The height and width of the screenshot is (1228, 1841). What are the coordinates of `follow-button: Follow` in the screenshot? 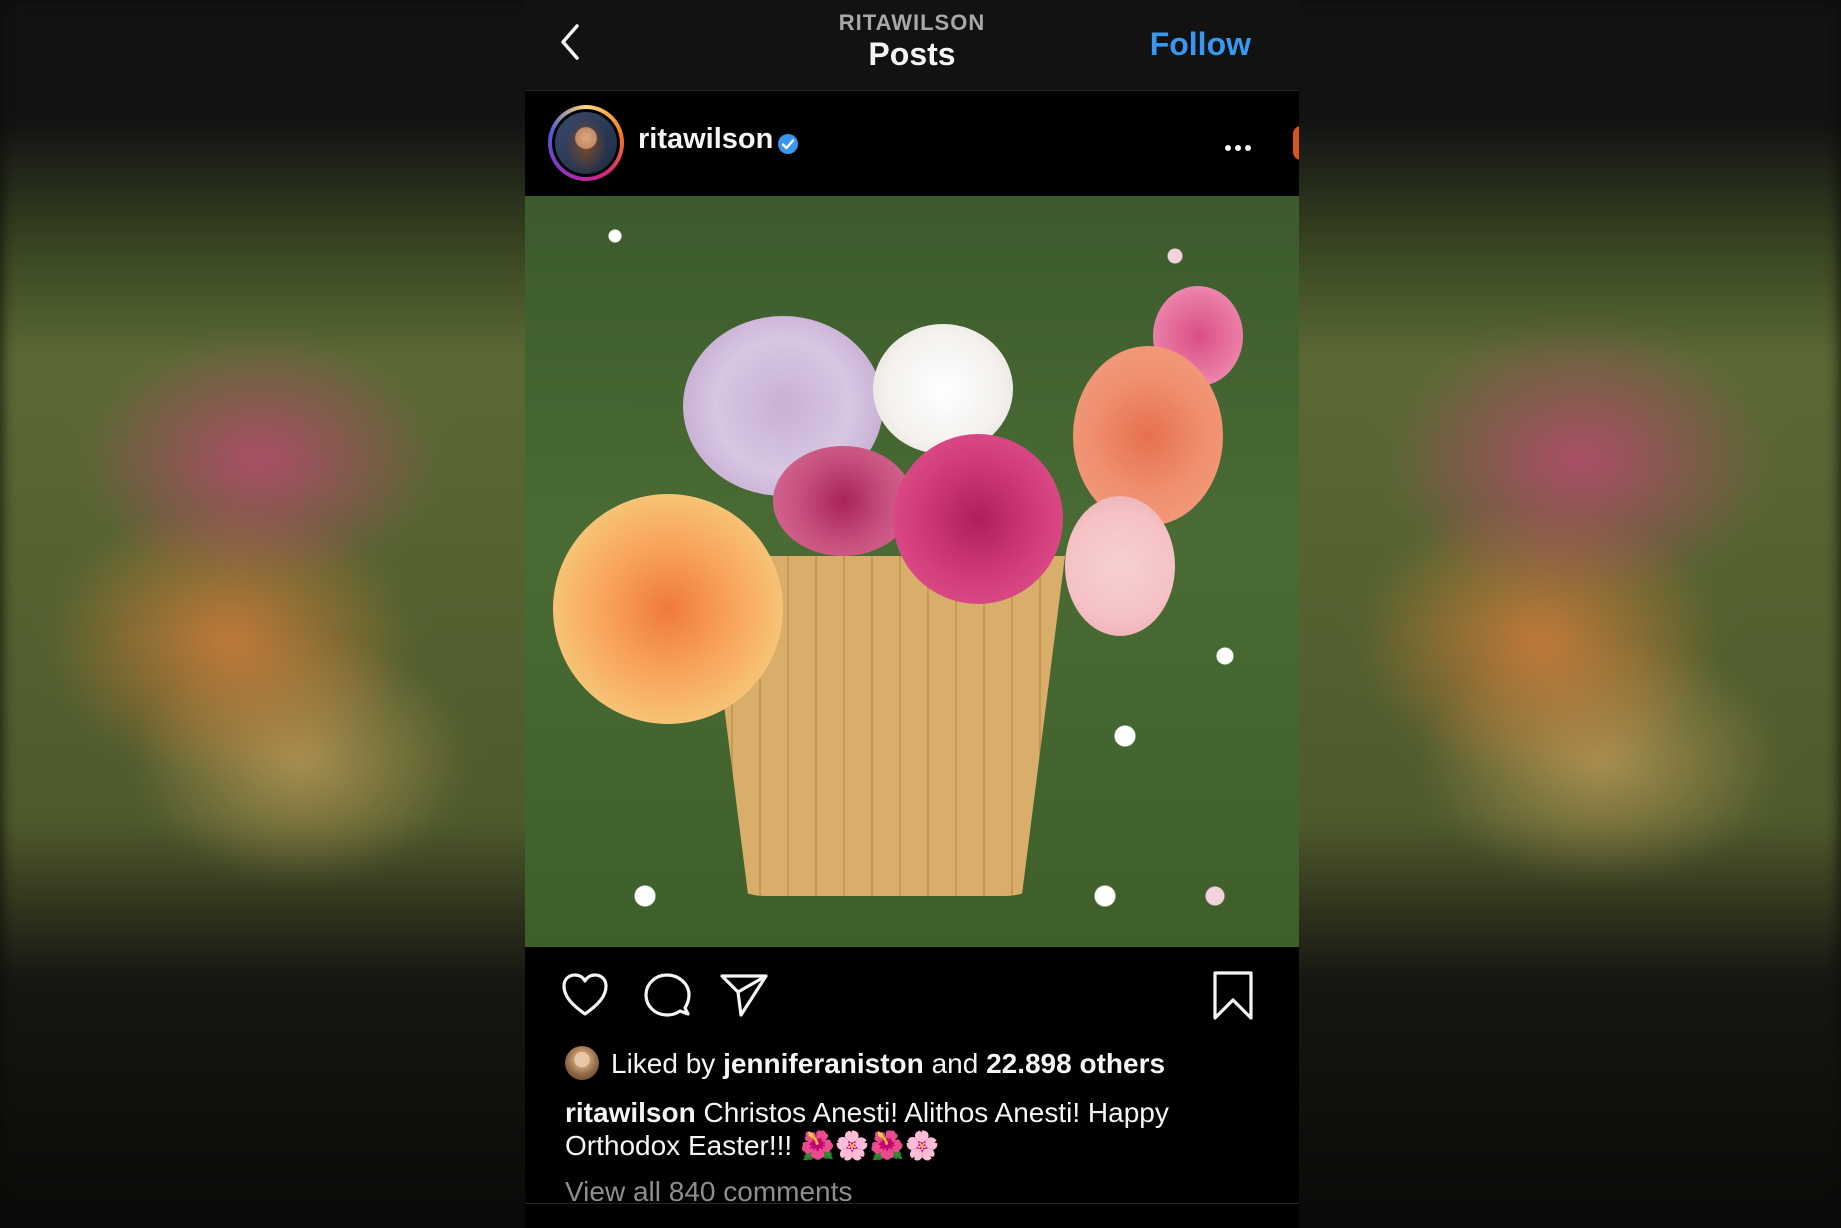 It's located at (1200, 44).